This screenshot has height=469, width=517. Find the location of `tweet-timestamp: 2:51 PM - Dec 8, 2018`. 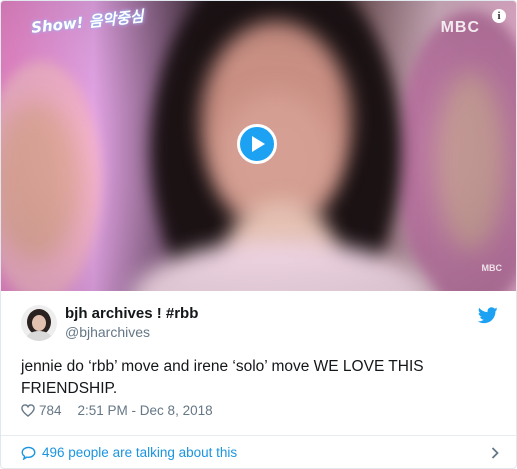

tweet-timestamp: 2:51 PM - Dec 8, 2018 is located at coordinates (145, 410).